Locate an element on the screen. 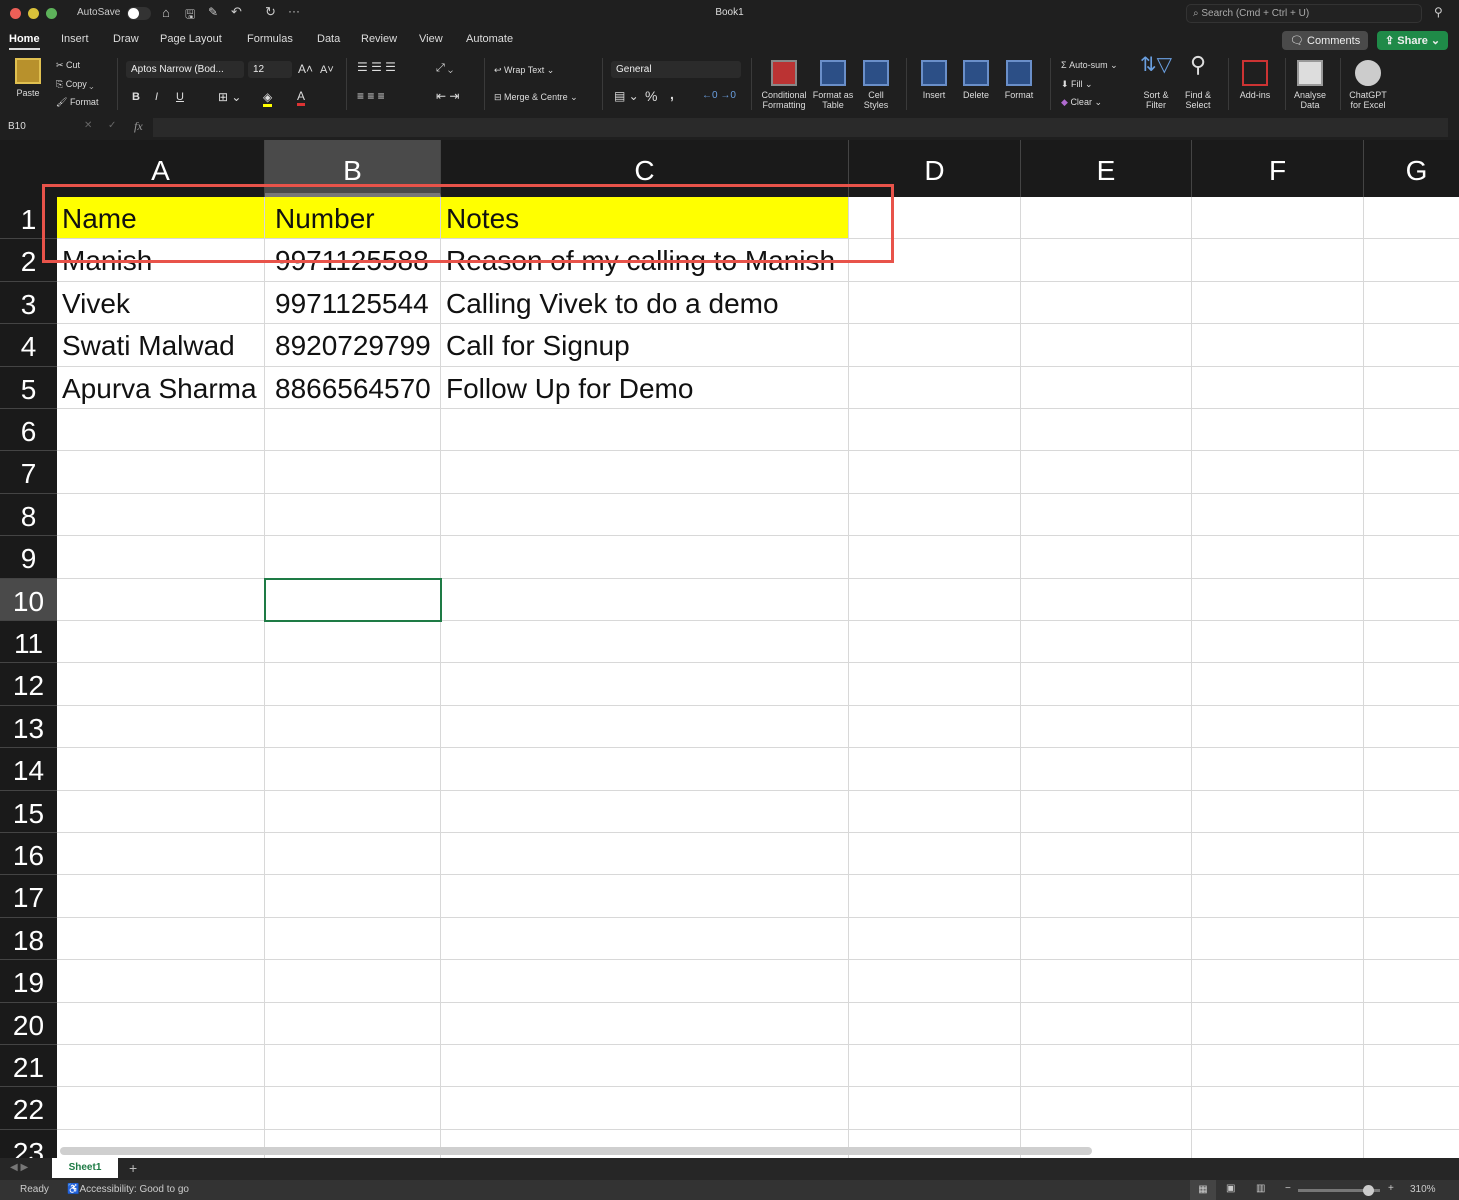  cell-e13 is located at coordinates (1106, 727).